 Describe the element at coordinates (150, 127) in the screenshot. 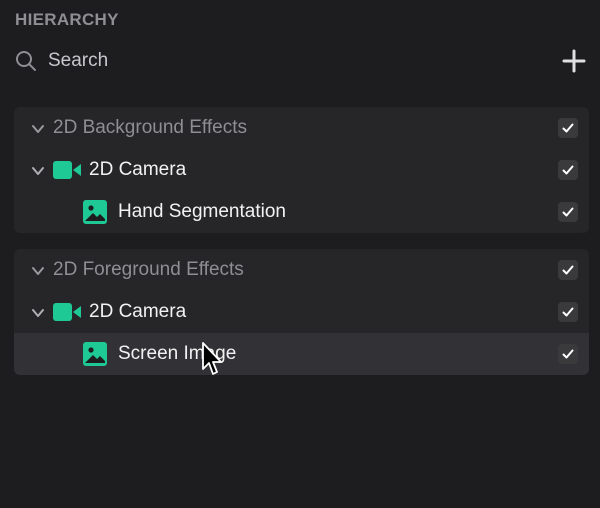

I see `tree-row-label: 2D Background Effects` at that location.